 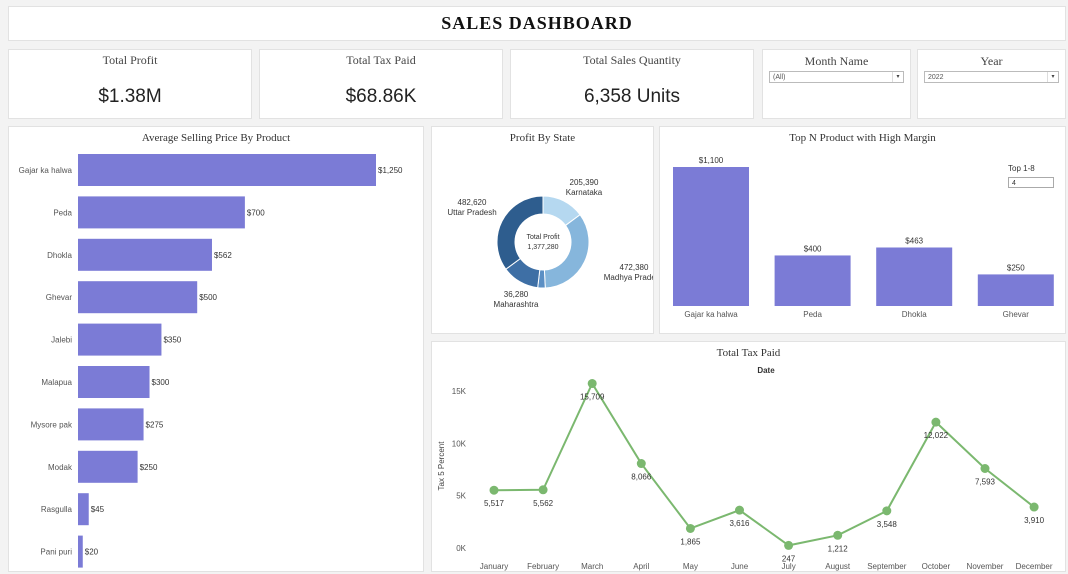 What do you see at coordinates (914, 240) in the screenshot?
I see `data-label: $463` at bounding box center [914, 240].